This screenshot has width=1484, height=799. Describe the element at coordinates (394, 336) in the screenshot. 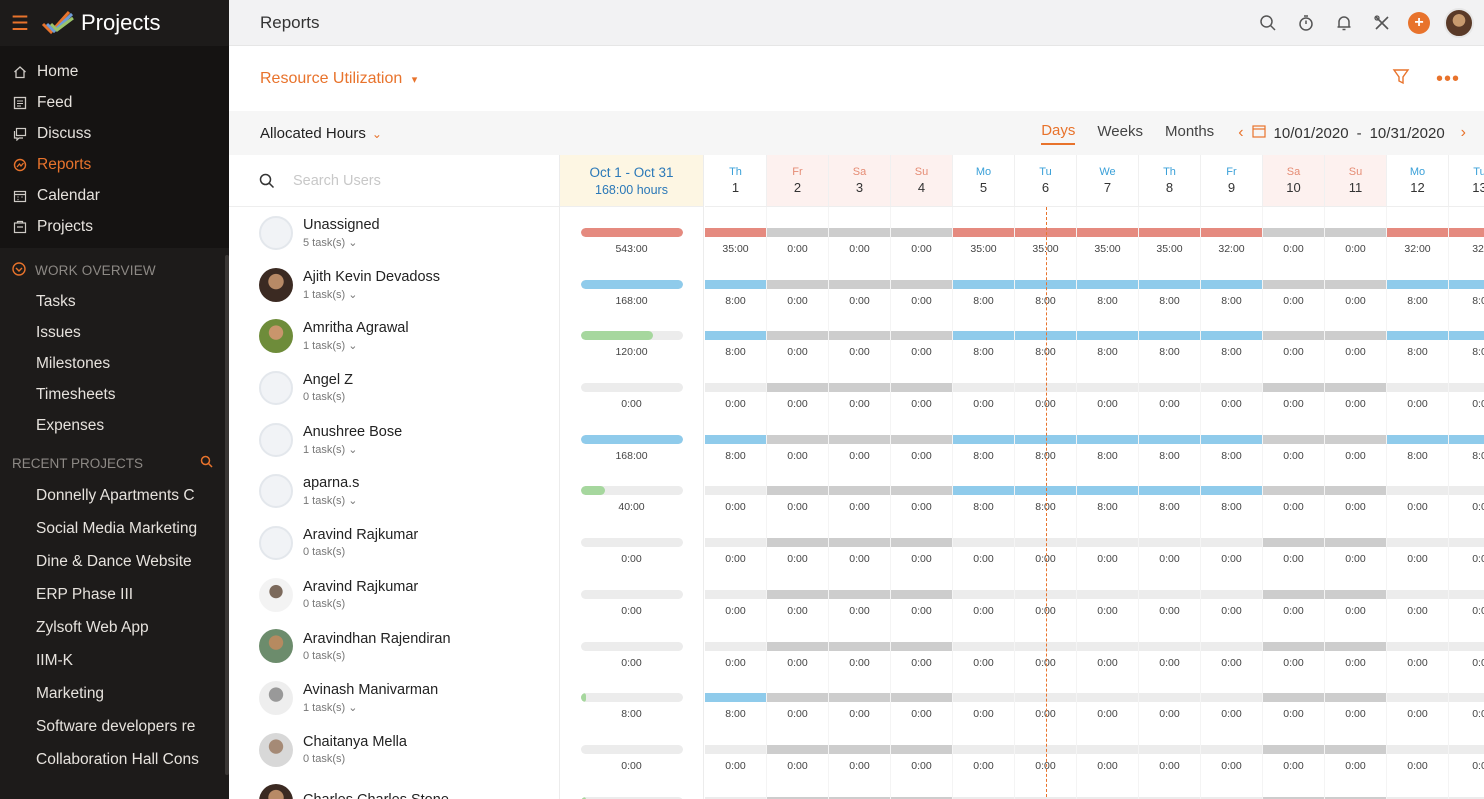

I see `user-row: Amritha Agrawal 1 task(s) ⌄` at that location.